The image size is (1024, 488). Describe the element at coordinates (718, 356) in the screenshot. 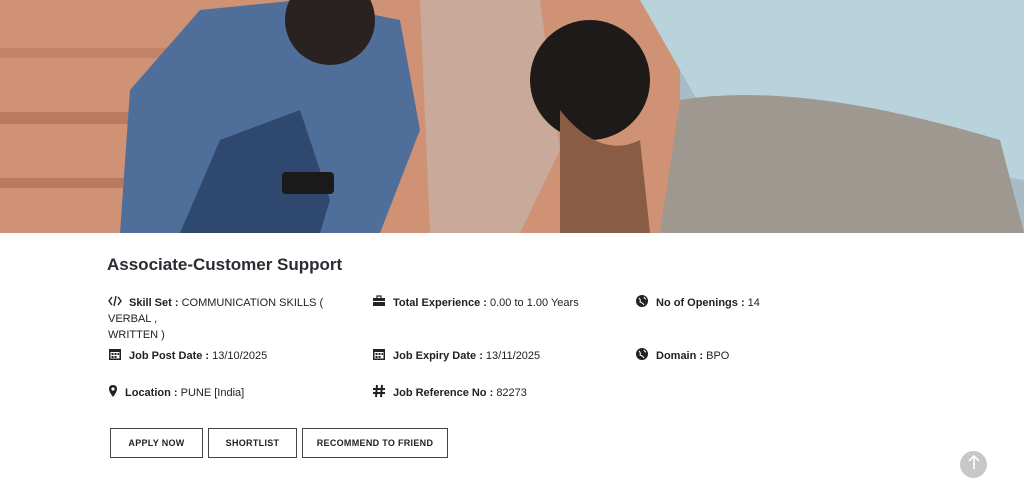

I see `domain-value: BPO` at that location.